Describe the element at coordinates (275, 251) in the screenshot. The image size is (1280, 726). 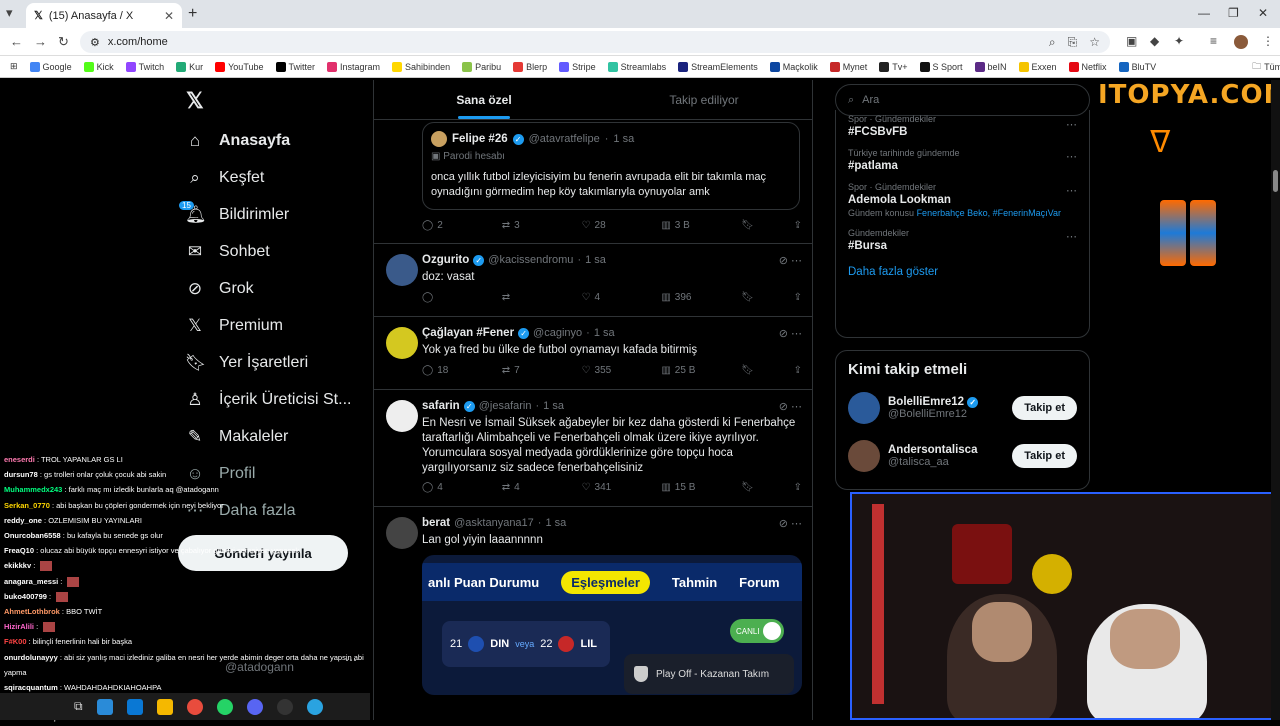
I see `nav-chat: ✉ Sohbet` at that location.